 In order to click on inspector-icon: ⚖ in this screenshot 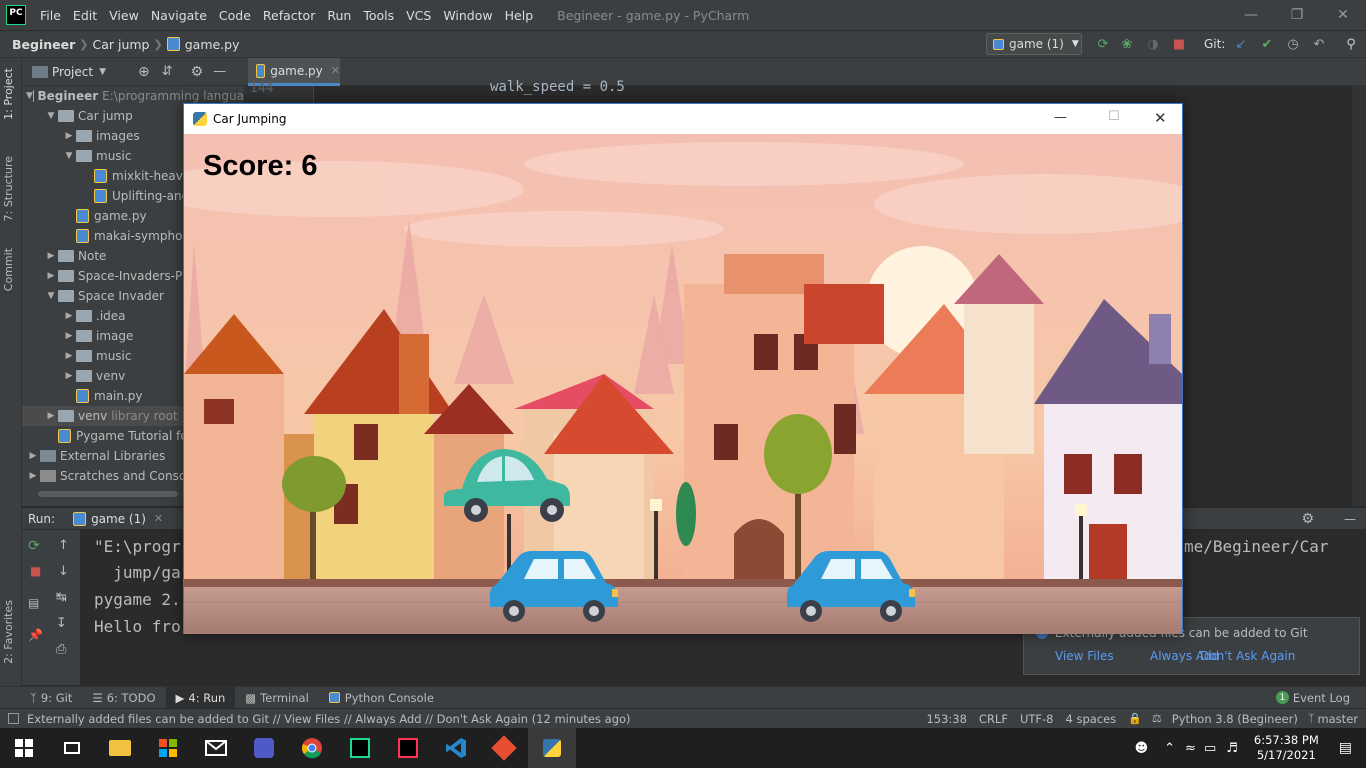, I will do `click(1157, 718)`.